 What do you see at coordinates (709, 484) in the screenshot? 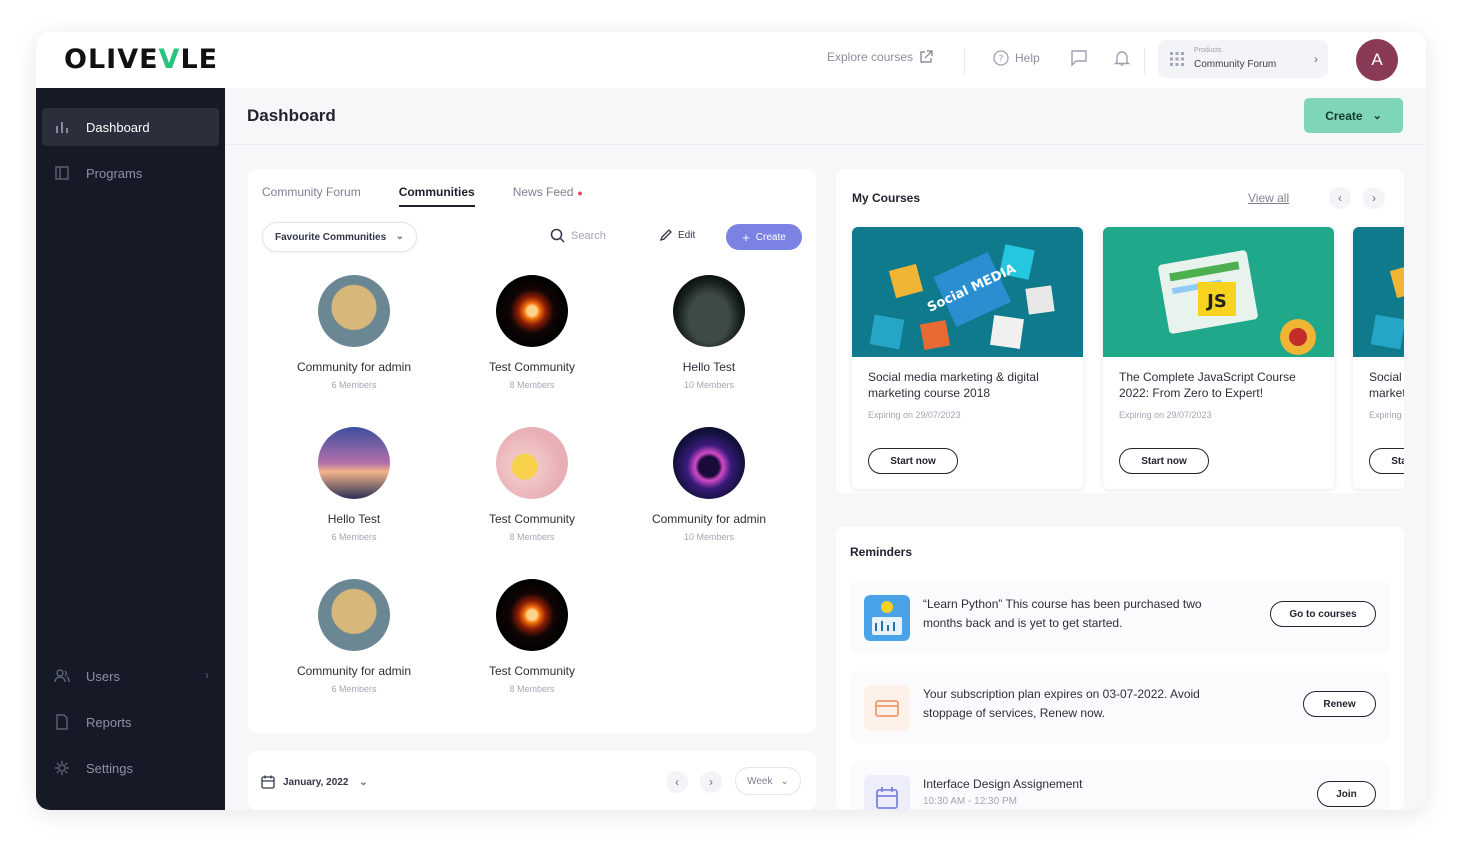
I see `community-card: Community for admin 10 Members` at bounding box center [709, 484].